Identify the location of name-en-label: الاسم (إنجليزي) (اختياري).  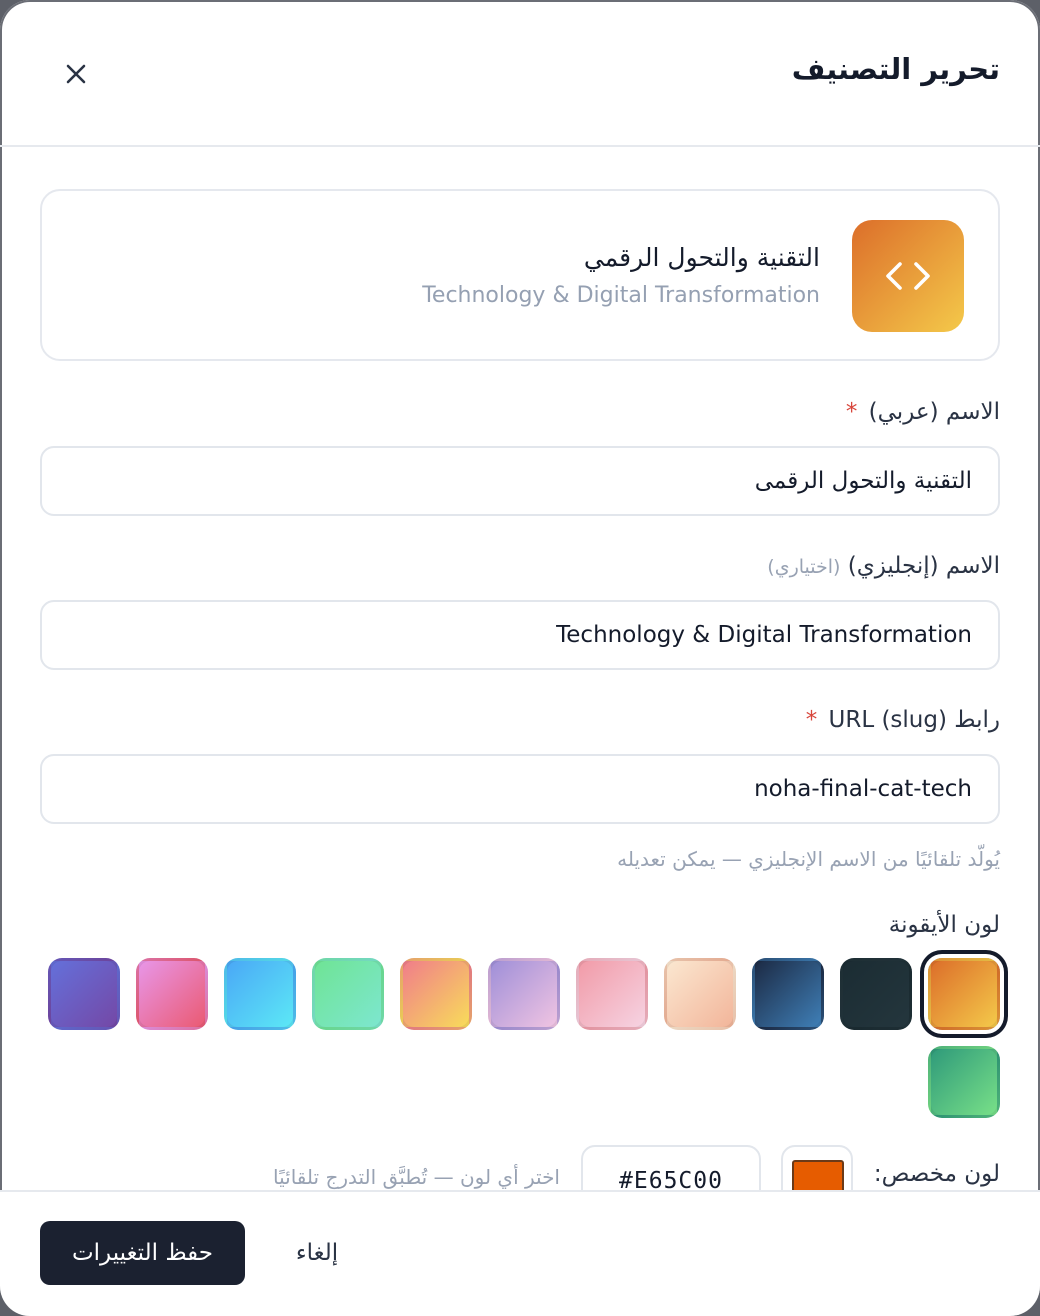
(883, 566).